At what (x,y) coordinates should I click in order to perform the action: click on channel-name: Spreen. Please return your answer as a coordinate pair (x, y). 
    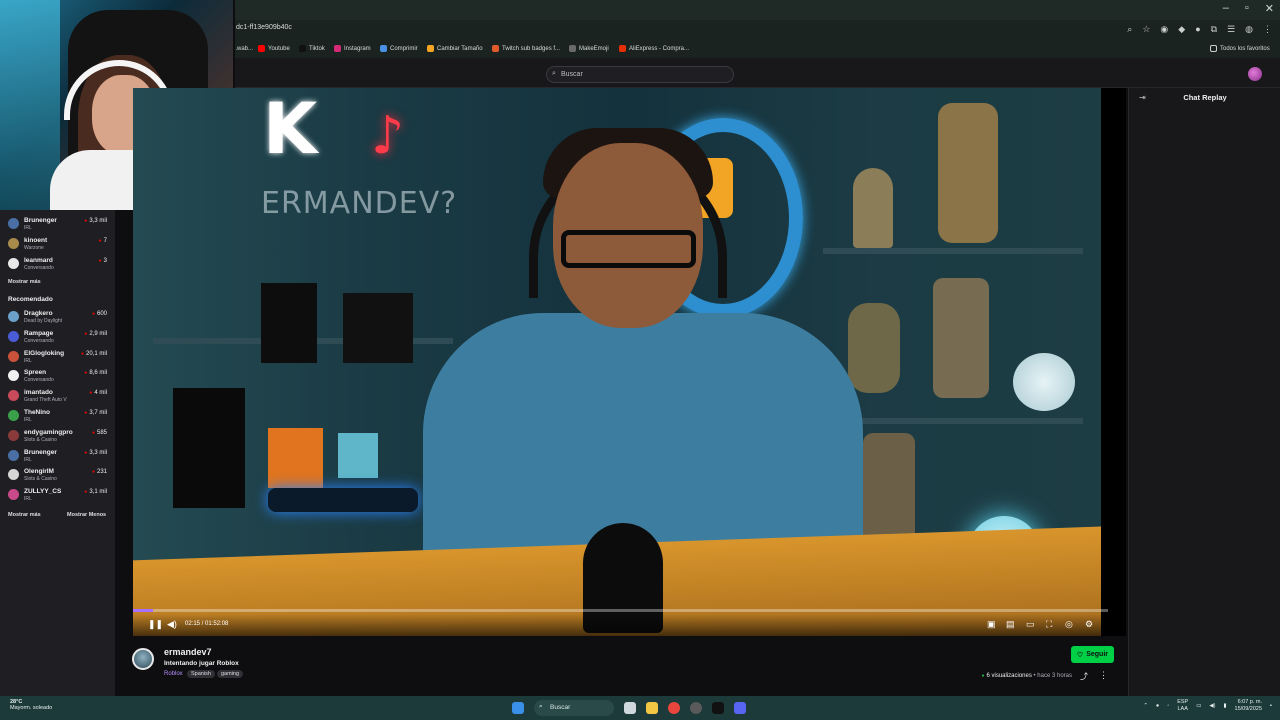
    Looking at the image, I should click on (35, 373).